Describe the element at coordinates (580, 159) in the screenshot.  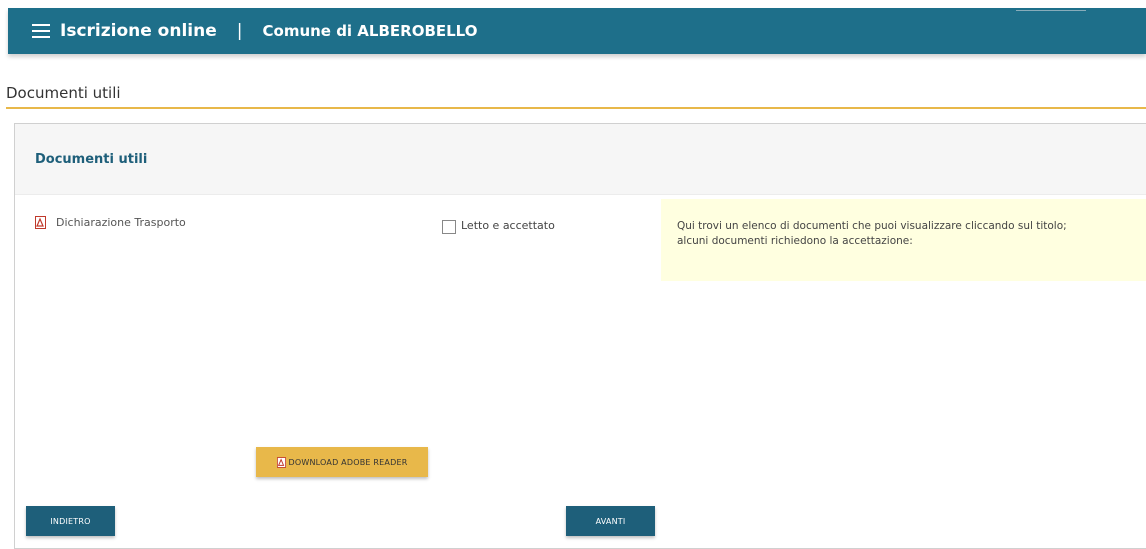
I see `panel-header: Documenti utili` at that location.